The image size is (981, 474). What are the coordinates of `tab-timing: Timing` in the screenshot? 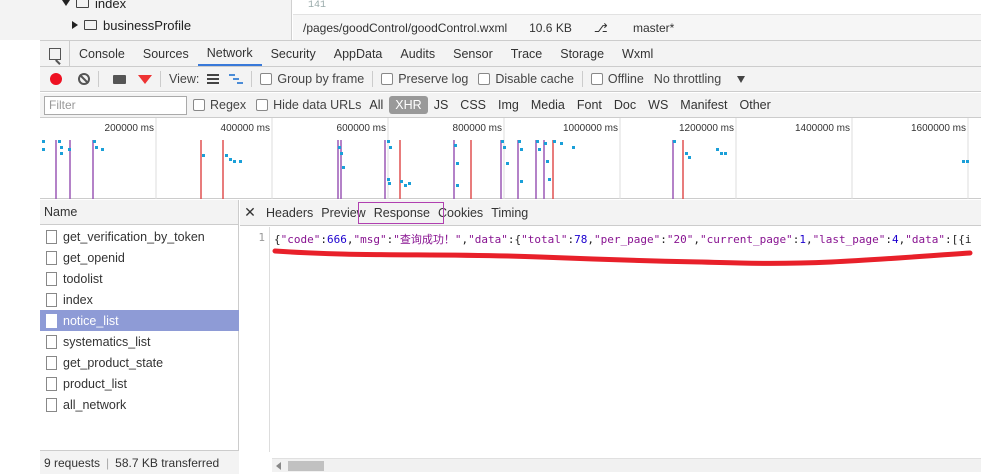 It's located at (509, 213).